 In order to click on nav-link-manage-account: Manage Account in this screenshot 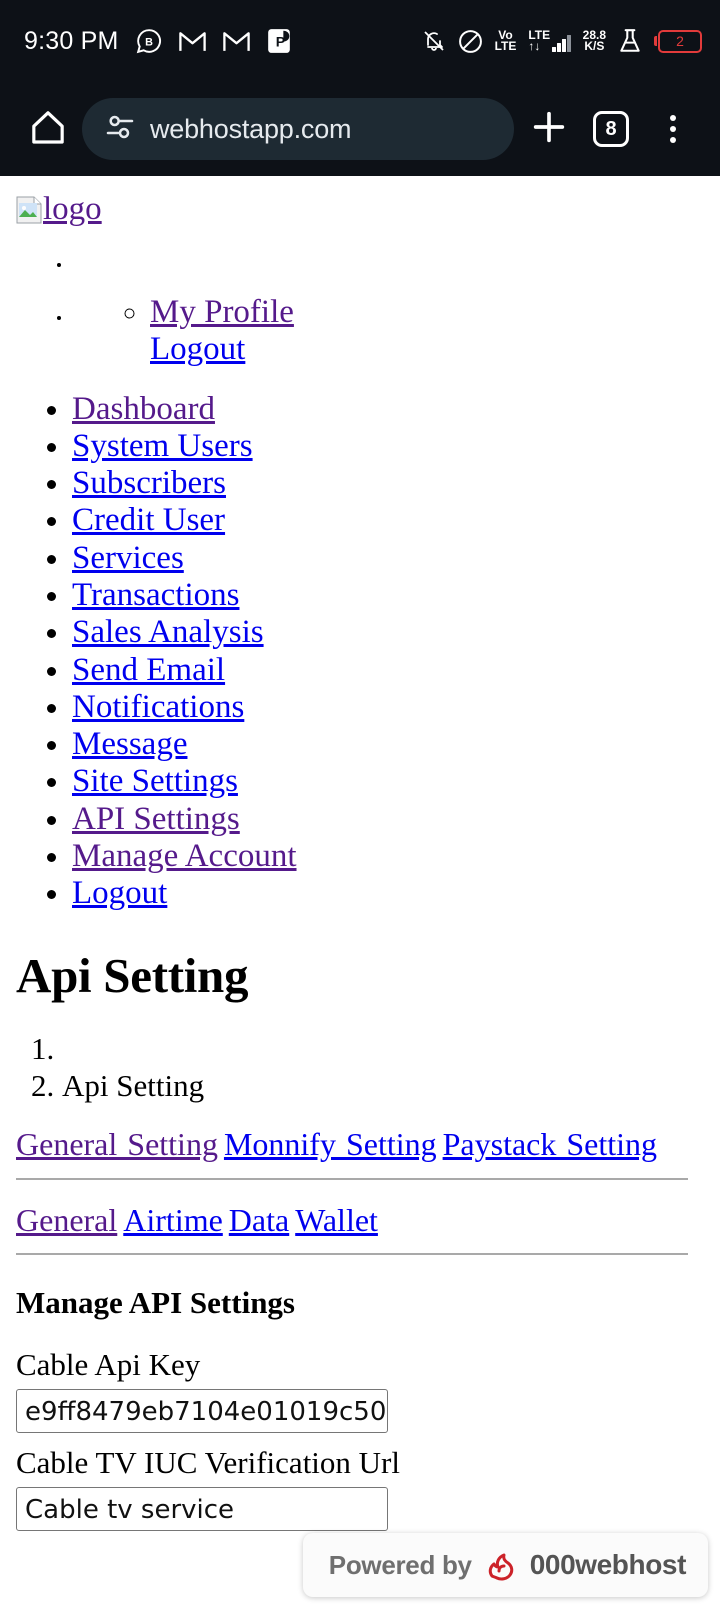, I will do `click(184, 856)`.